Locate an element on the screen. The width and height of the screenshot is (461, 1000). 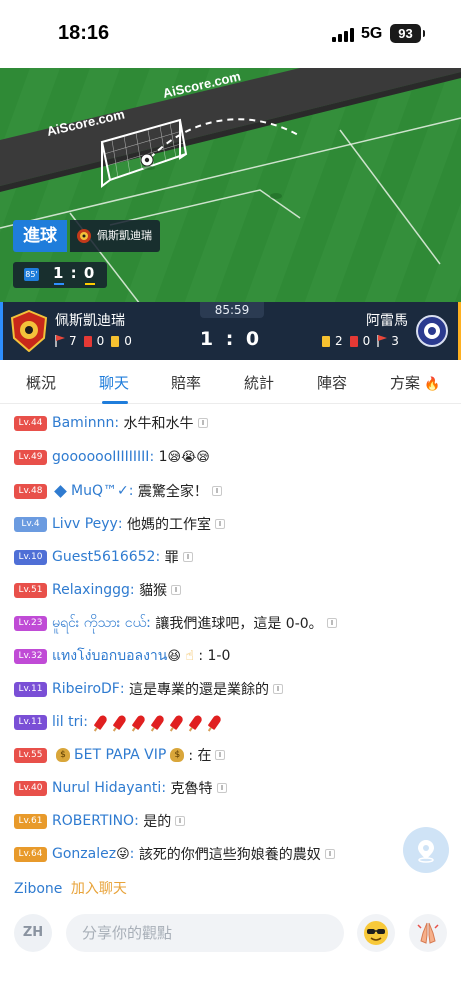
chat-username: Guest5616652 is located at coordinates (103, 557).